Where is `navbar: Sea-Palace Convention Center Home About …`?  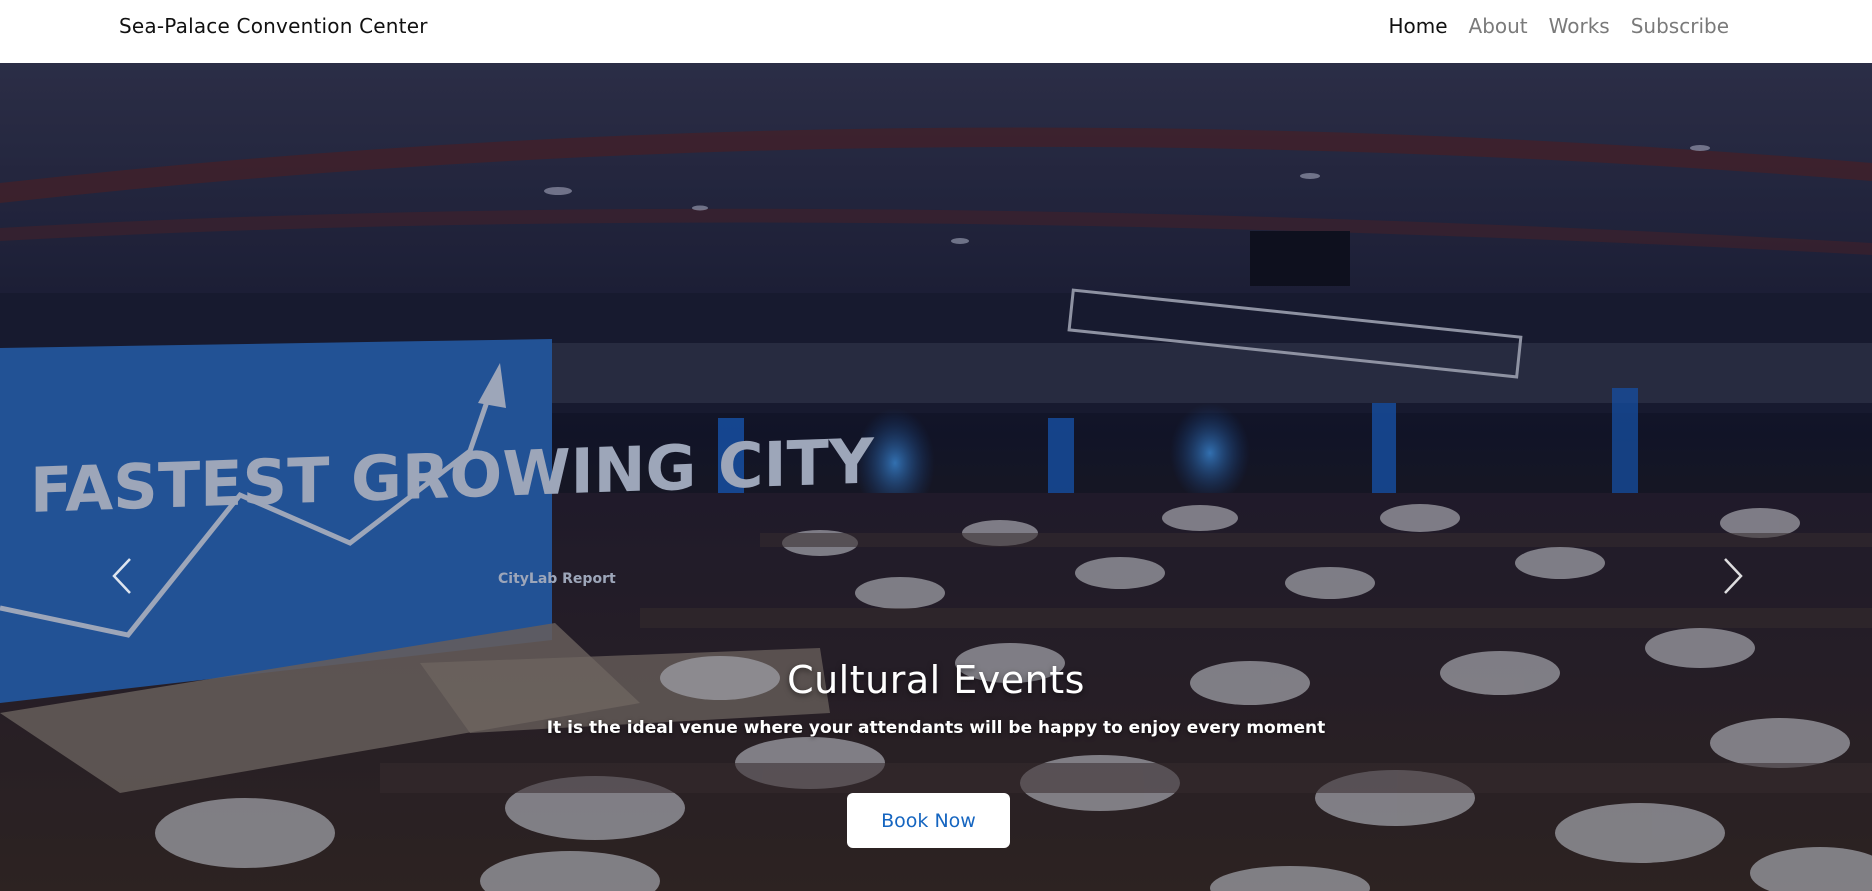 navbar: Sea-Palace Convention Center Home About … is located at coordinates (936, 31).